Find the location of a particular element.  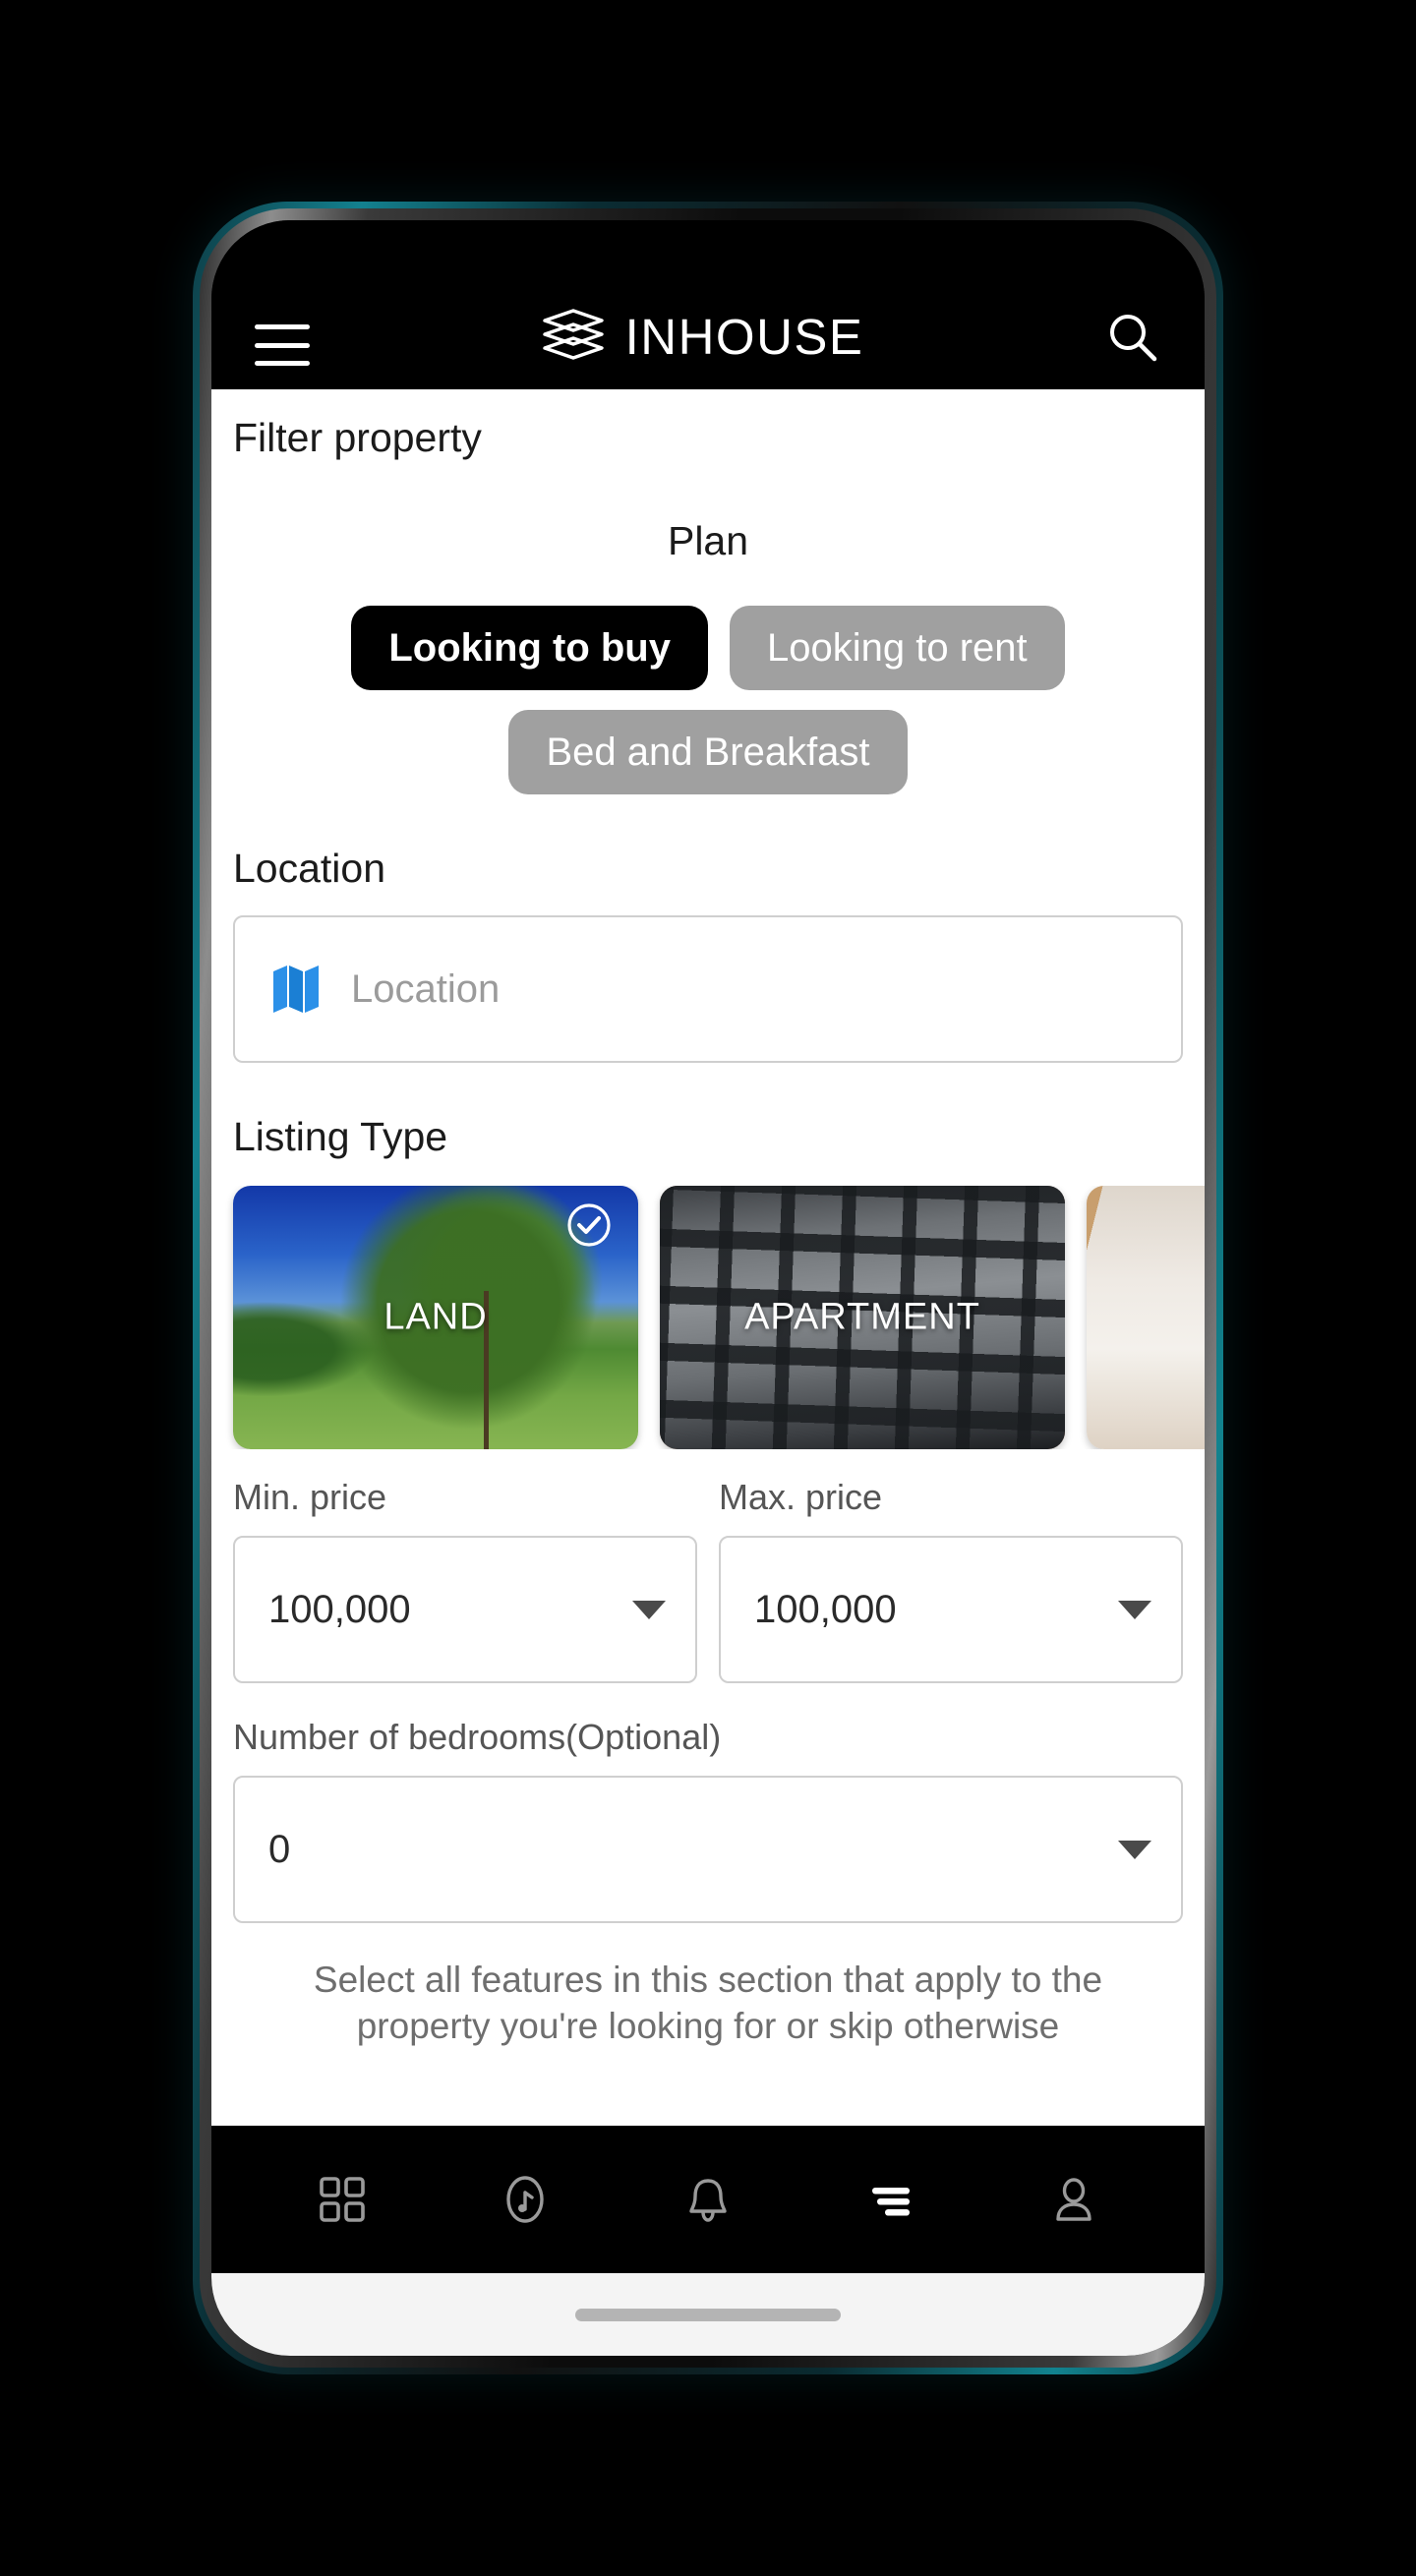

listing-card-label: LAND is located at coordinates (436, 1317).